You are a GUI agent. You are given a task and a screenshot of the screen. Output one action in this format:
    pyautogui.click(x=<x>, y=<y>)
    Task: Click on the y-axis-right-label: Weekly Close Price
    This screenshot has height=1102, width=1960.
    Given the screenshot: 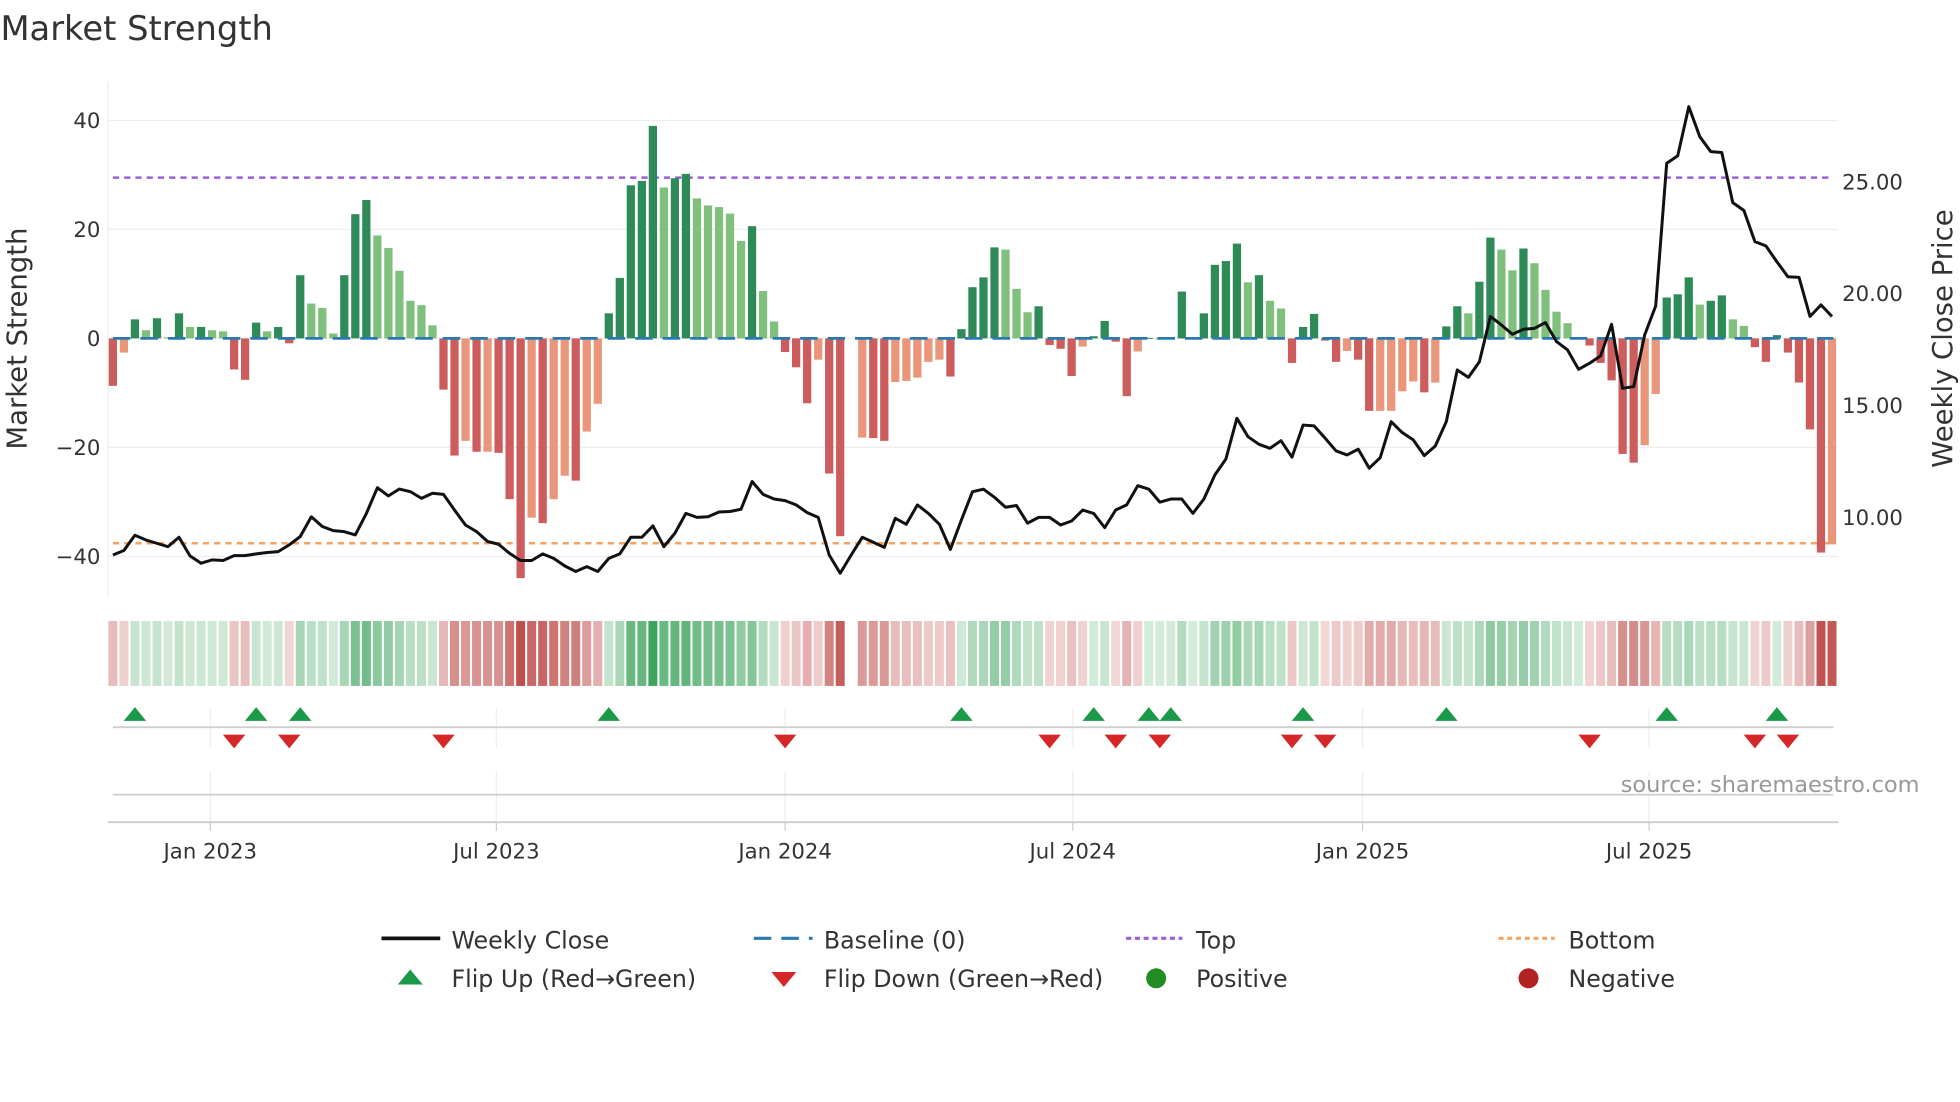 What is the action you would take?
    pyautogui.click(x=1943, y=338)
    